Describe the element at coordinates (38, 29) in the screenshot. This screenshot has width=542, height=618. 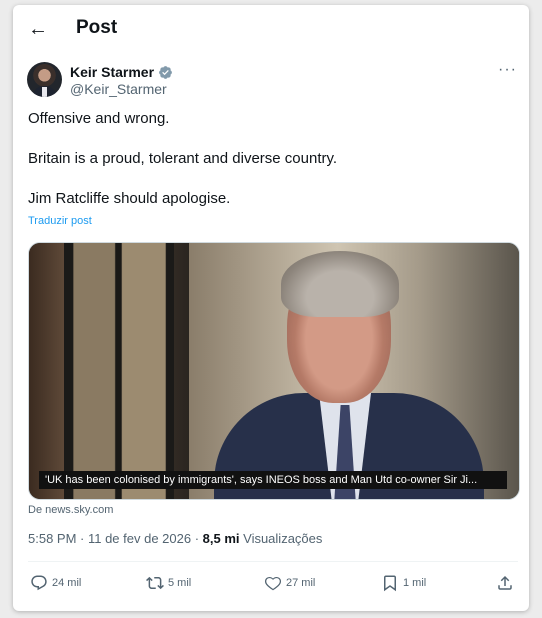
I see `arrow-left-icon: ←` at that location.